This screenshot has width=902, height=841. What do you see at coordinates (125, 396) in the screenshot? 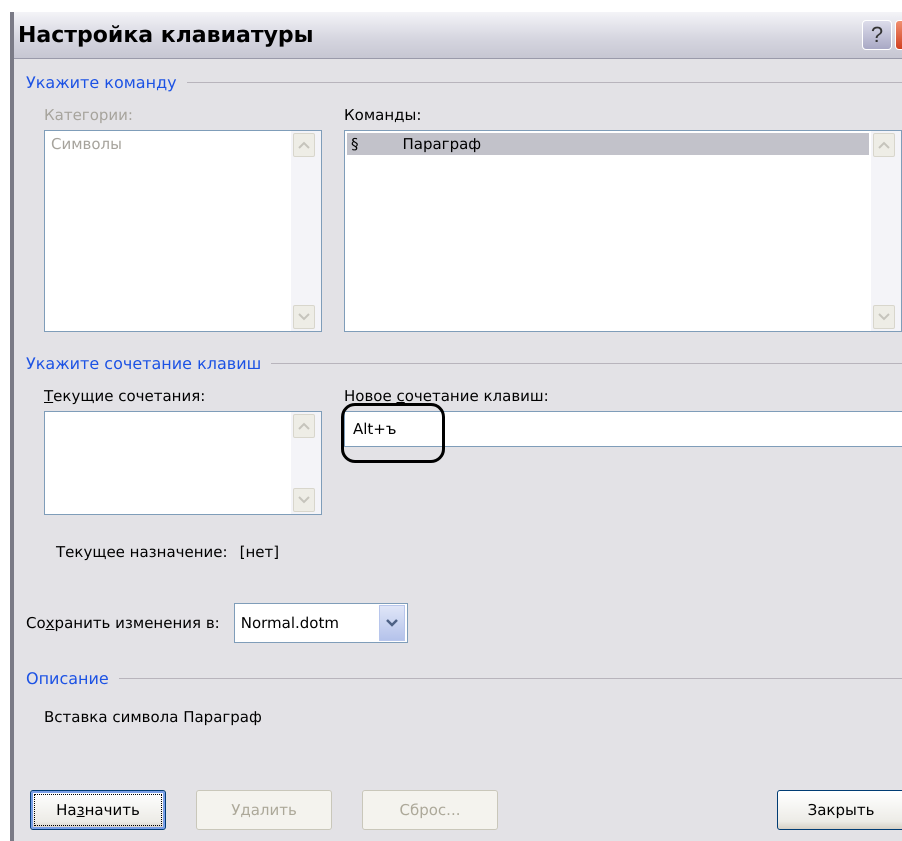
I see `list-label: Текущие сочетания:` at bounding box center [125, 396].